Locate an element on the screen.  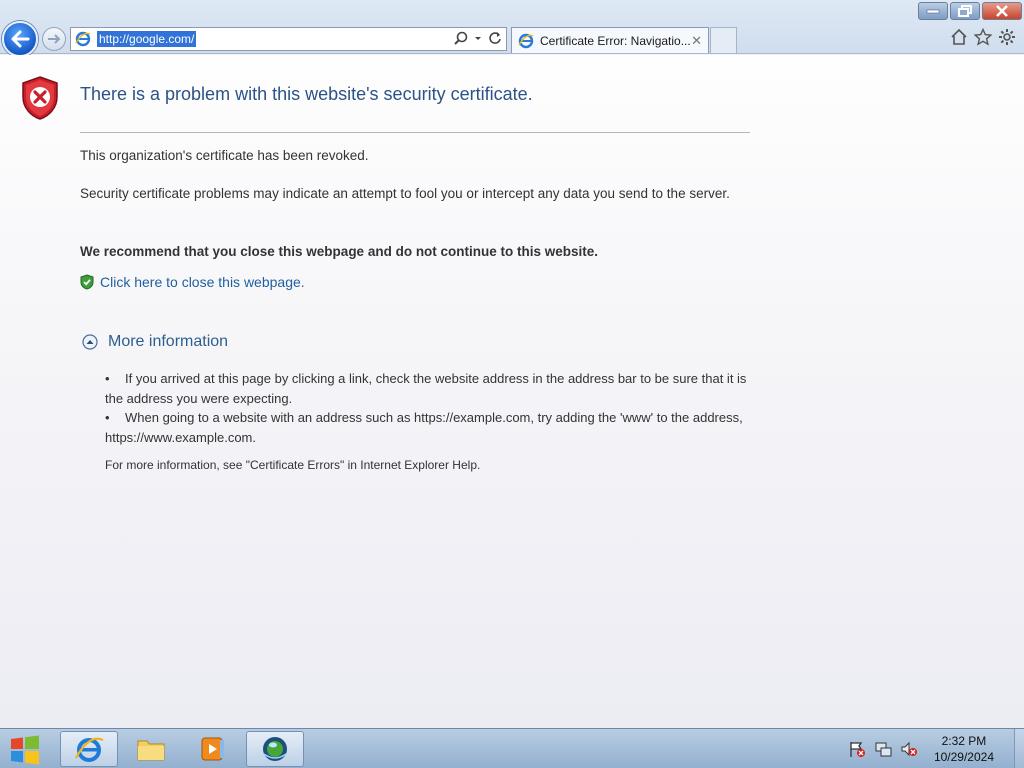
taskbar-network-app is located at coordinates (275, 749).